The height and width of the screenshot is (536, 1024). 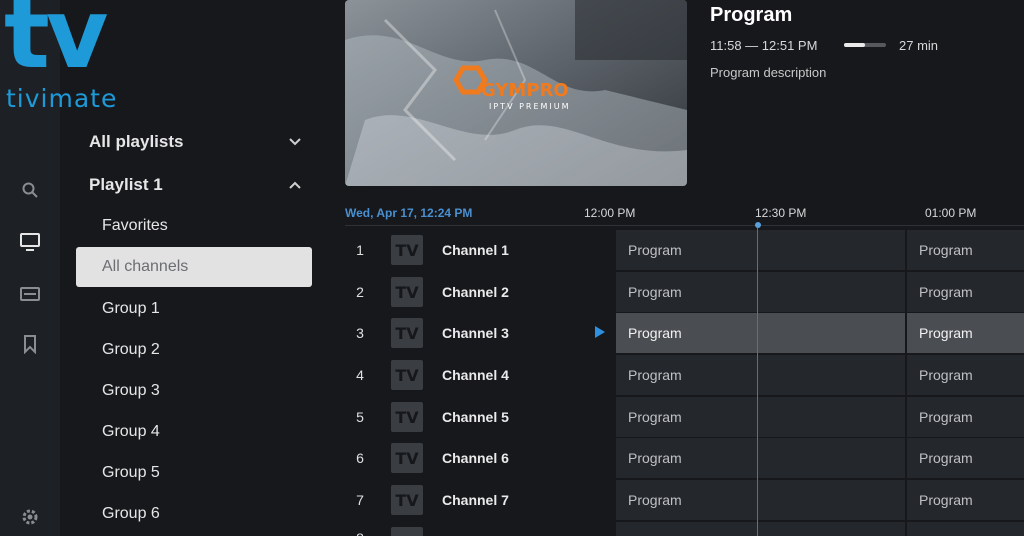 I want to click on program-description: Program description, so click(x=768, y=72).